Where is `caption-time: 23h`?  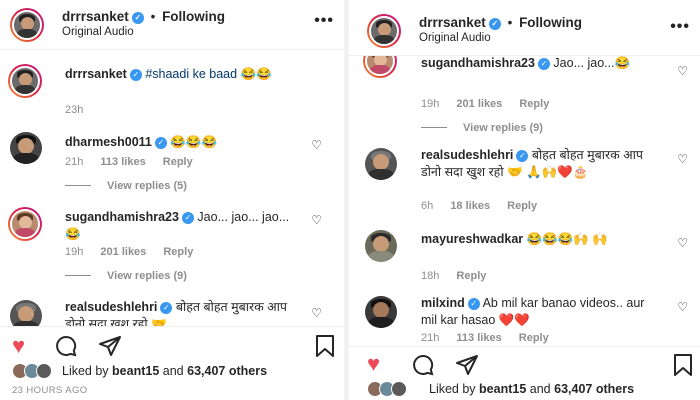
caption-time: 23h is located at coordinates (74, 110).